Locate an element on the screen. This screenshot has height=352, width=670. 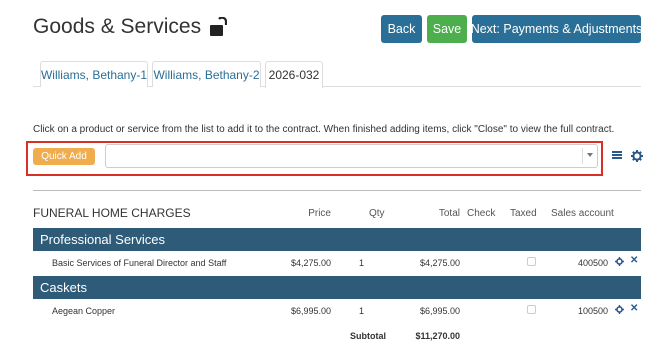
column-header-total: Total is located at coordinates (449, 213).